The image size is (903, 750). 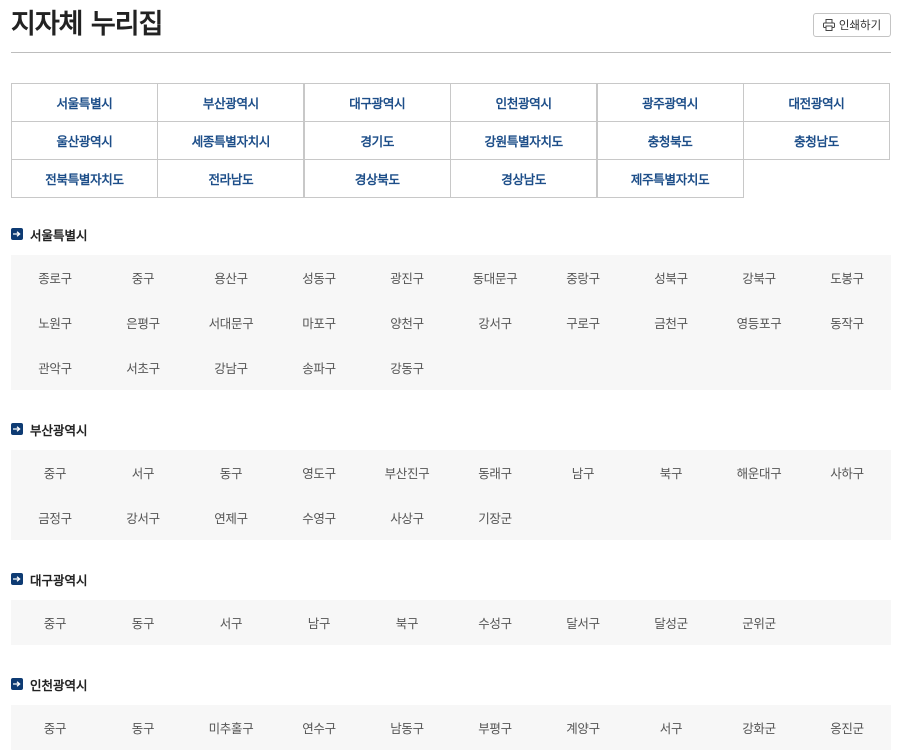 I want to click on page-title: 지자체 누리집, so click(x=87, y=24).